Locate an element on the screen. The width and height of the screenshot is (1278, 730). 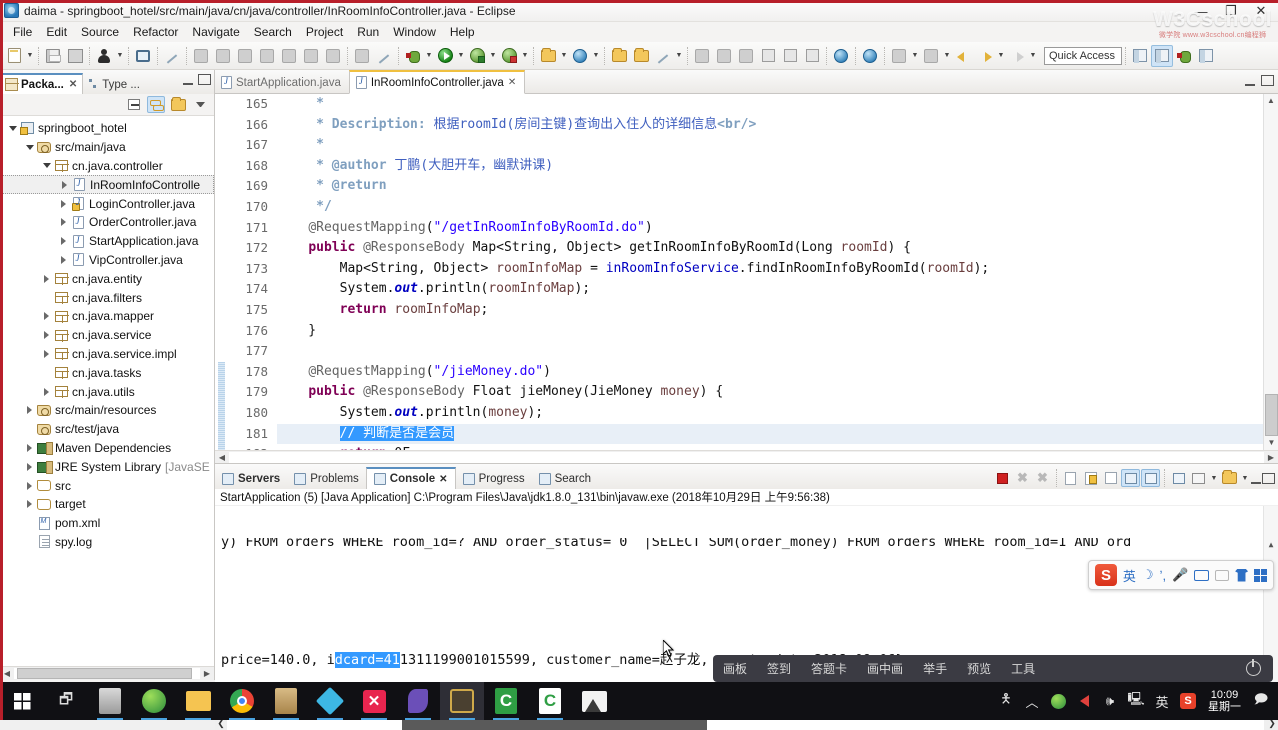
step-into-button is located at coordinates (289, 56).